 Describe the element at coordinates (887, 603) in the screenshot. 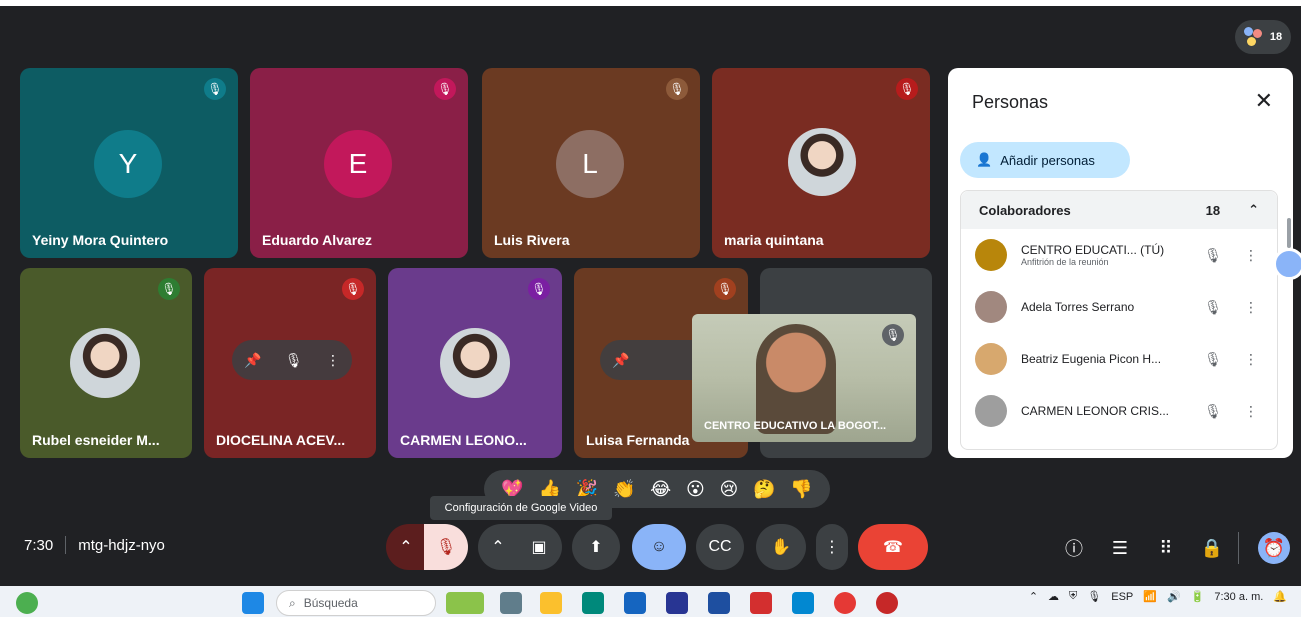

I see `opera-icon` at that location.